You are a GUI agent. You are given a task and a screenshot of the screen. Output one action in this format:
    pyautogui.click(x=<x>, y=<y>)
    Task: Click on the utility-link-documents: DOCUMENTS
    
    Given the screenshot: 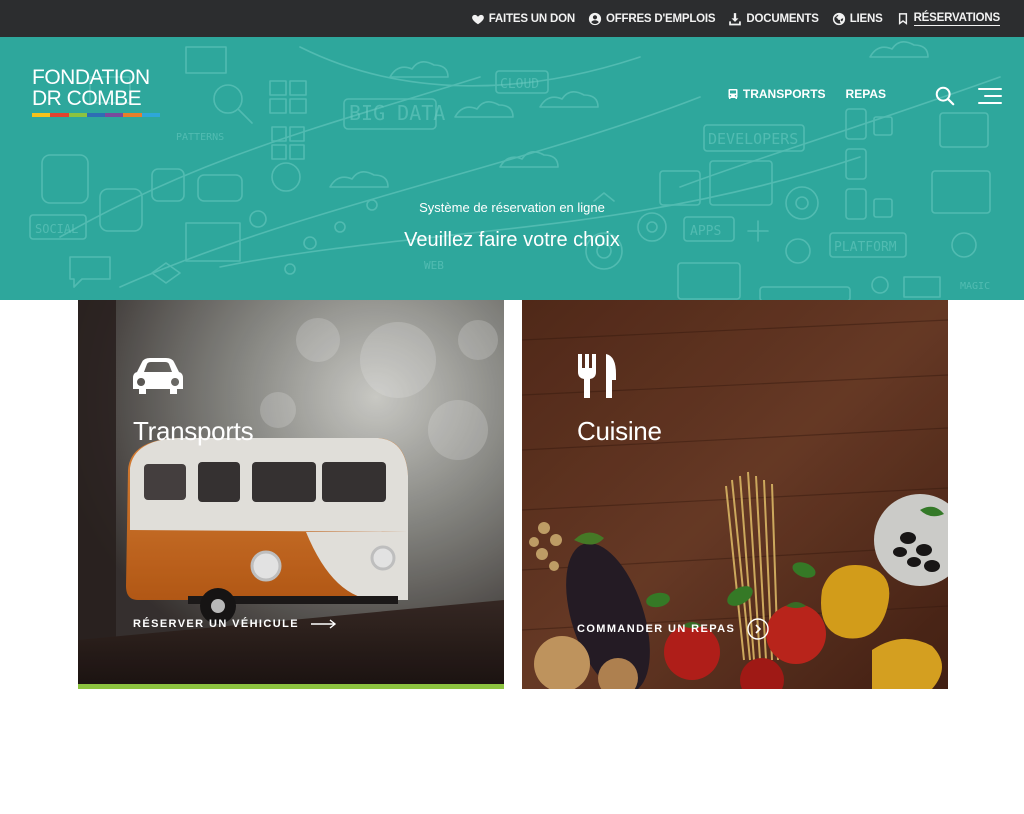 What is the action you would take?
    pyautogui.click(x=773, y=19)
    